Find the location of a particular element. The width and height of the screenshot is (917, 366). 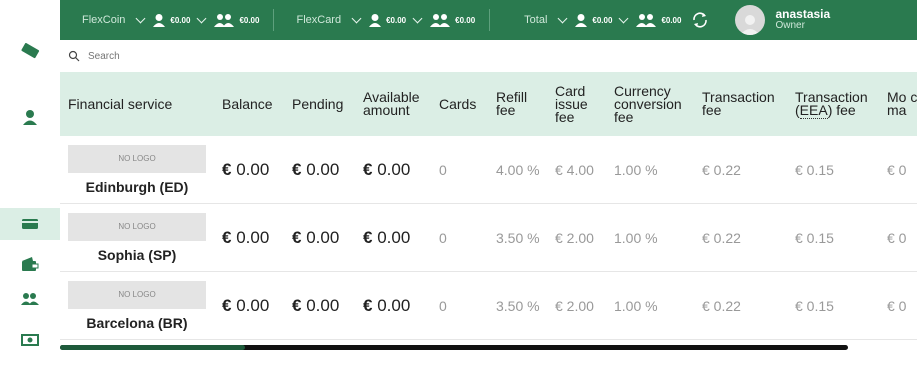

col-header-refill-fee: Refill fee is located at coordinates (521, 104).